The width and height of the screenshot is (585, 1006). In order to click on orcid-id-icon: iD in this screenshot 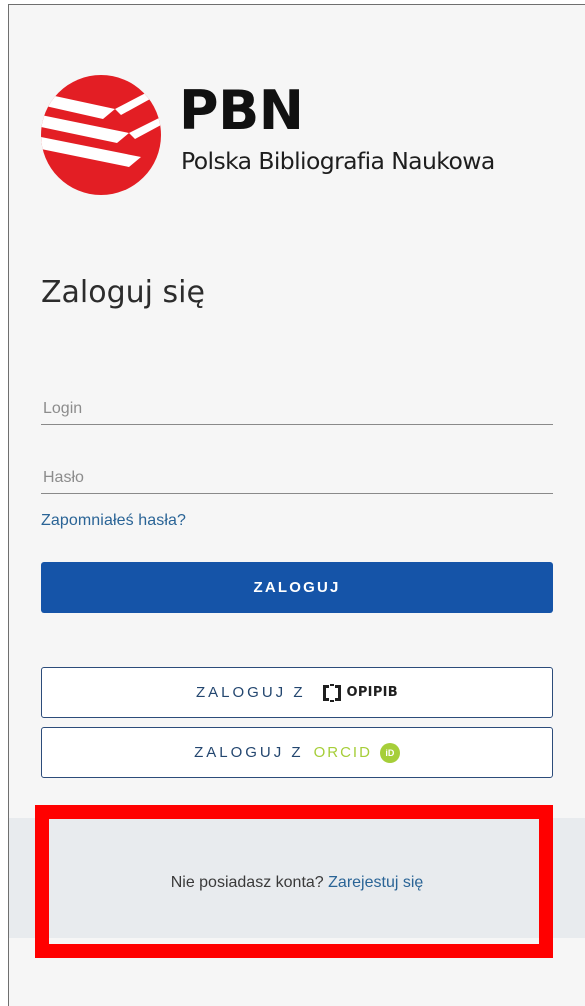, I will do `click(389, 752)`.